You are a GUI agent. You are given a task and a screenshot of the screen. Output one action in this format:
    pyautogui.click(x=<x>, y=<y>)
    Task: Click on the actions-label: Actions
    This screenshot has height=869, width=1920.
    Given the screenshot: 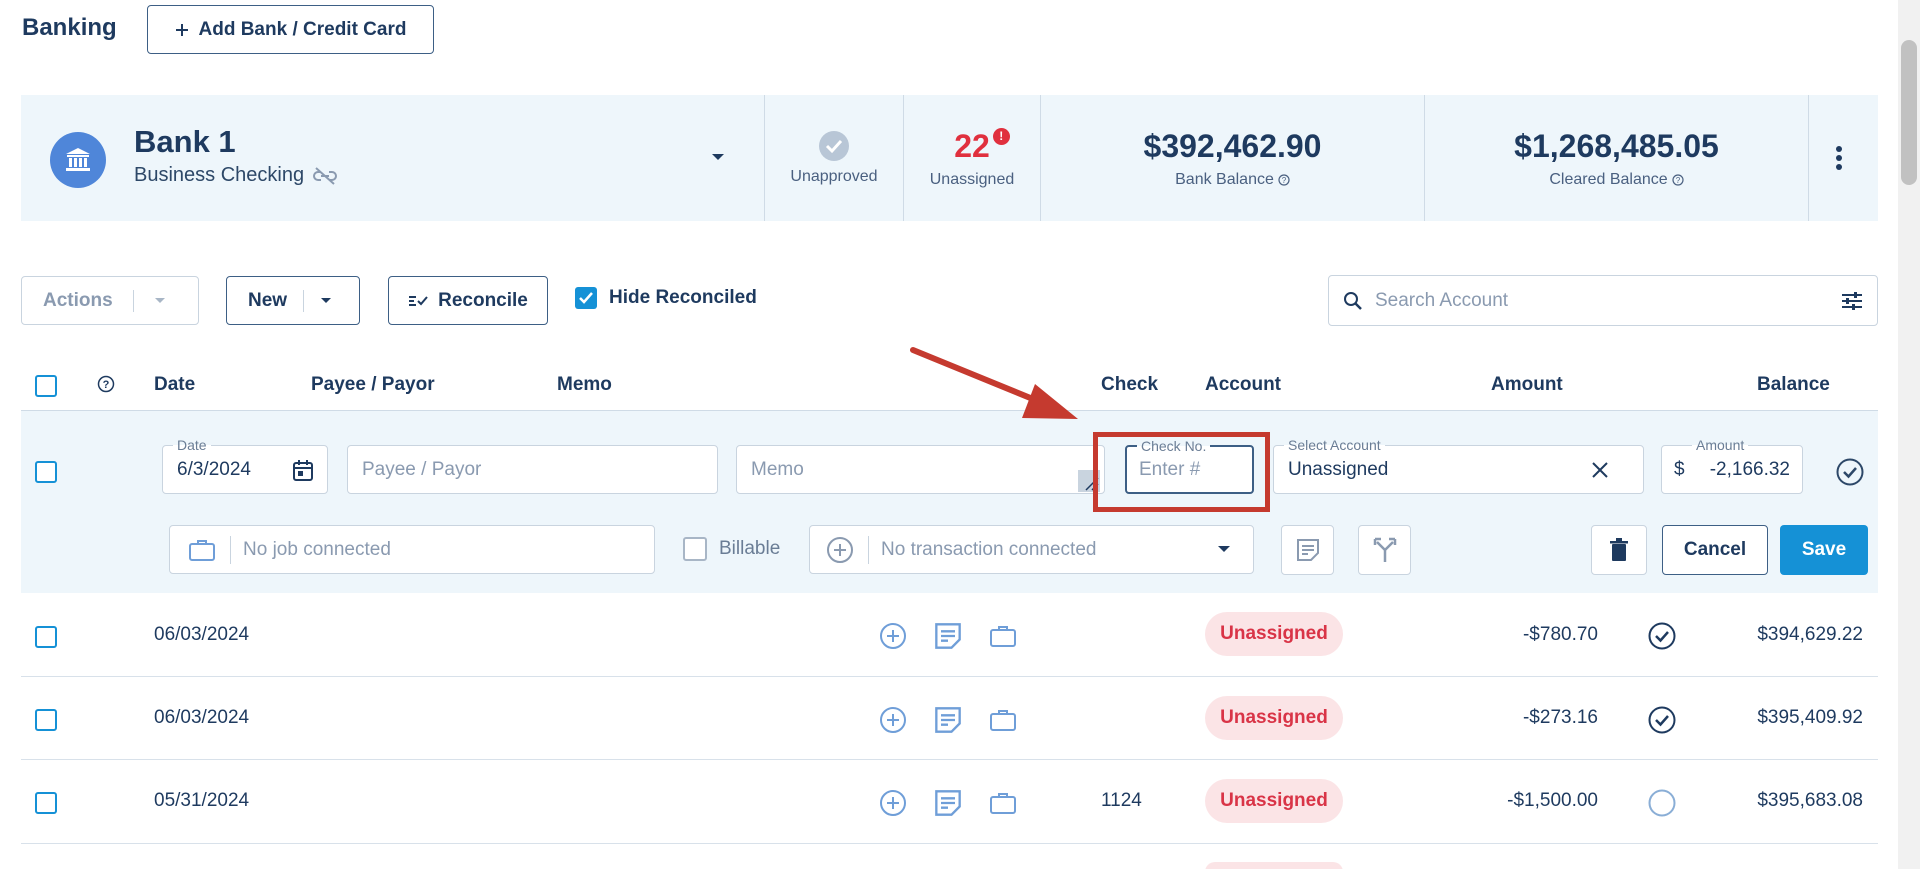 What is the action you would take?
    pyautogui.click(x=78, y=300)
    